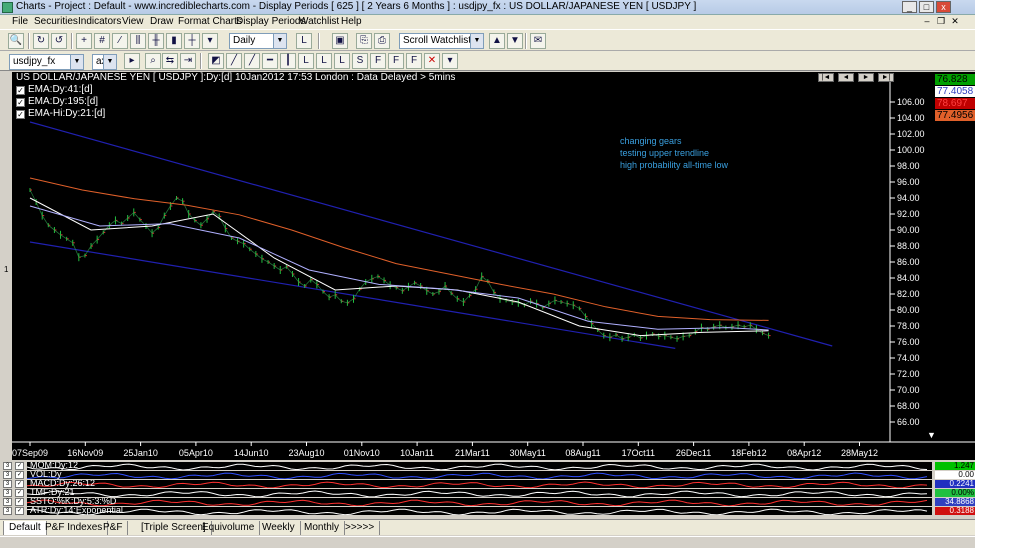  What do you see at coordinates (84, 41) in the screenshot?
I see `crosshair-icon: +` at bounding box center [84, 41].